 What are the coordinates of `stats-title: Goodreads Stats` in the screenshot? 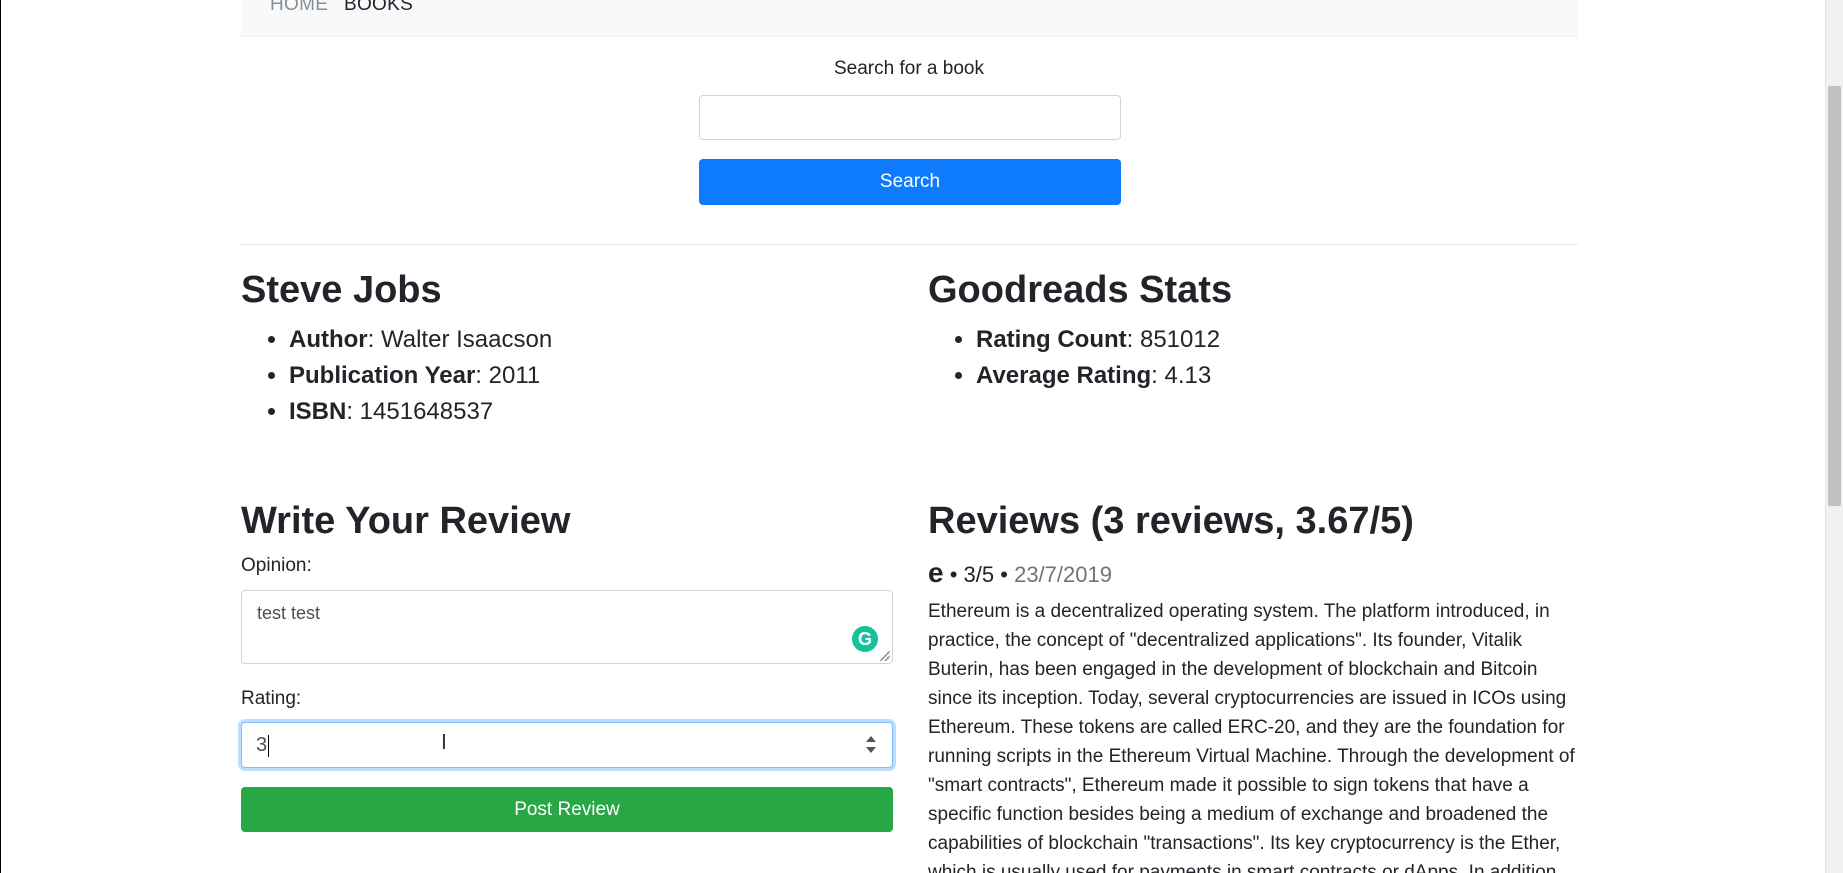 It's located at (1080, 290).